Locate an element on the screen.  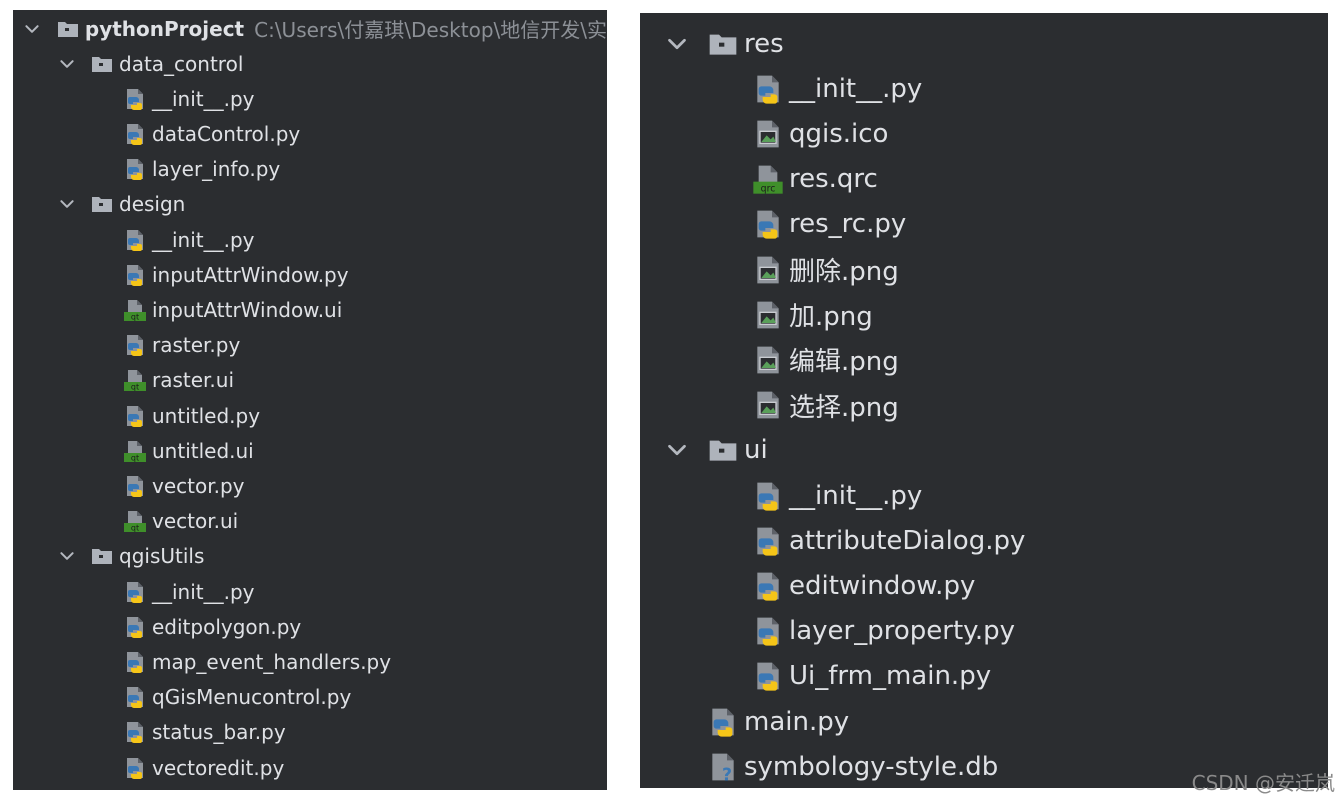
unknown-file-icon: ? is located at coordinates (723, 767).